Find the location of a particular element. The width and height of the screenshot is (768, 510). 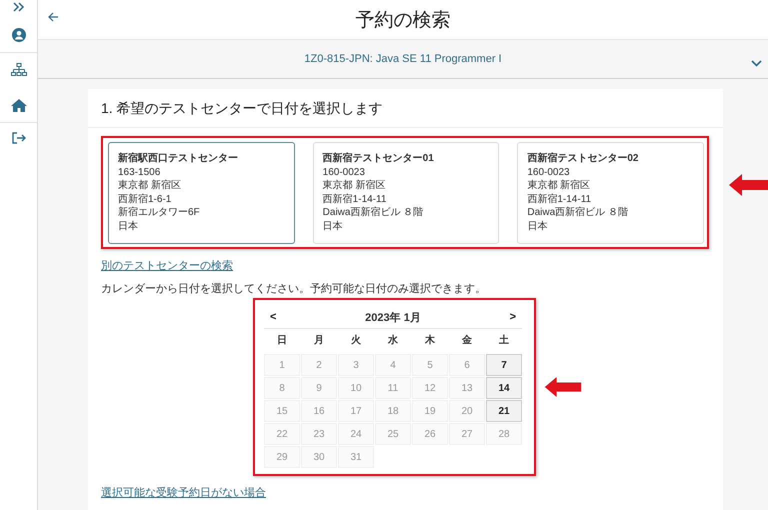

exam-dropdown: 1Z0-815-JPN: Java SE 11 Programmer I is located at coordinates (403, 59).